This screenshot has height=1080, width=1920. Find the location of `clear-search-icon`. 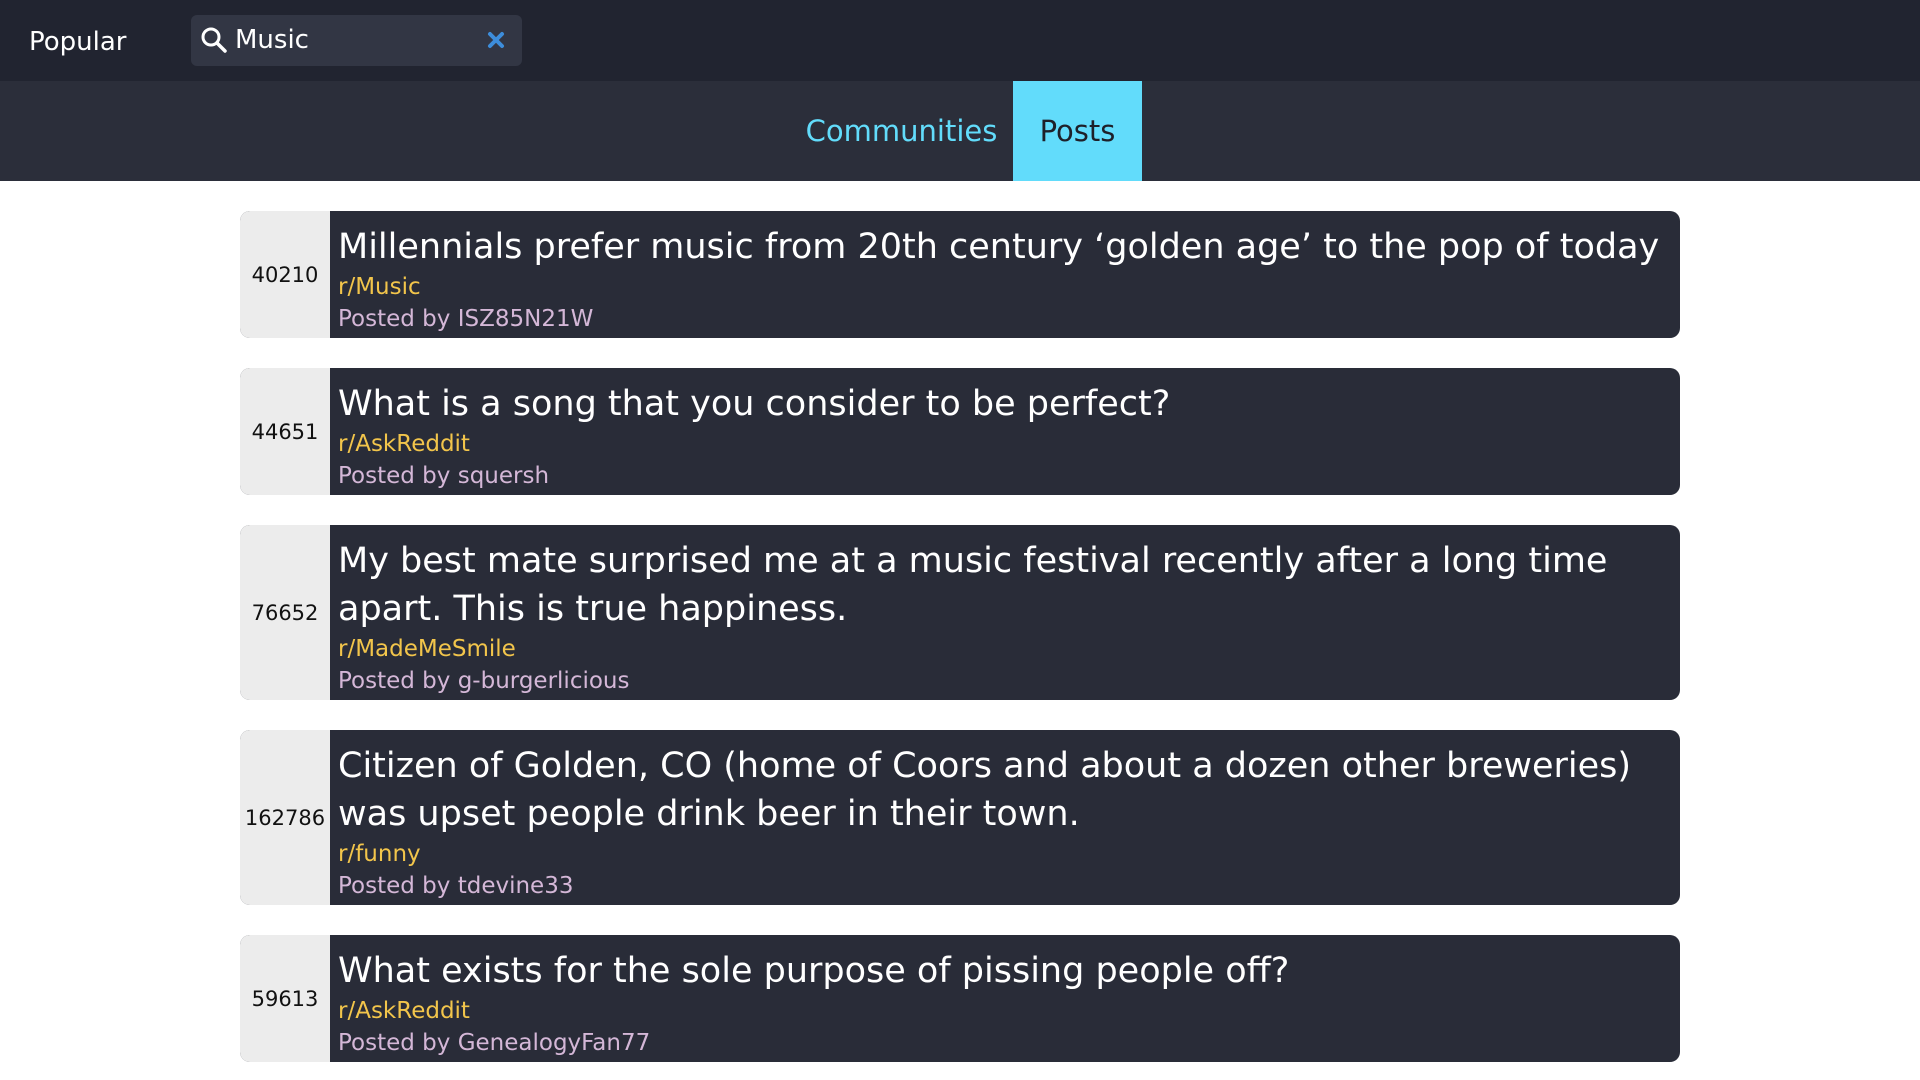

clear-search-icon is located at coordinates (496, 40).